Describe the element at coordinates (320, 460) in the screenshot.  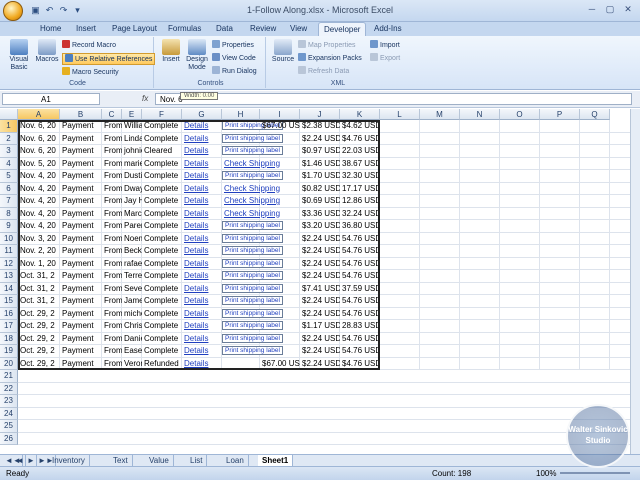
I see `sheet-tab-bar: ◄◄ ◄ ► ►► Inventory Text Value List Loan Sheet1` at that location.